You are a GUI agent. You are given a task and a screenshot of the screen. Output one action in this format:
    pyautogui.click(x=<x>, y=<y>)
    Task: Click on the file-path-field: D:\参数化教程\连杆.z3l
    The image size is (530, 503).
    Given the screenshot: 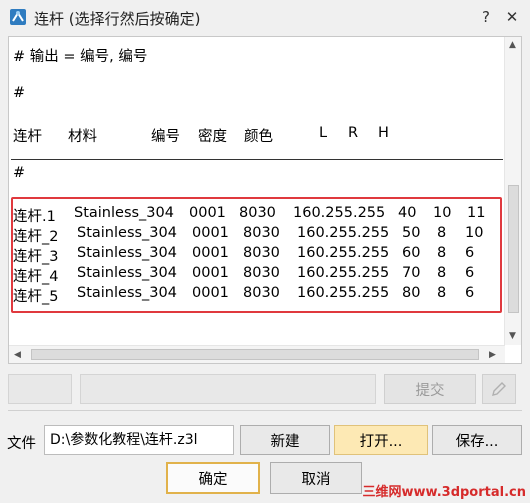 What is the action you would take?
    pyautogui.click(x=139, y=440)
    